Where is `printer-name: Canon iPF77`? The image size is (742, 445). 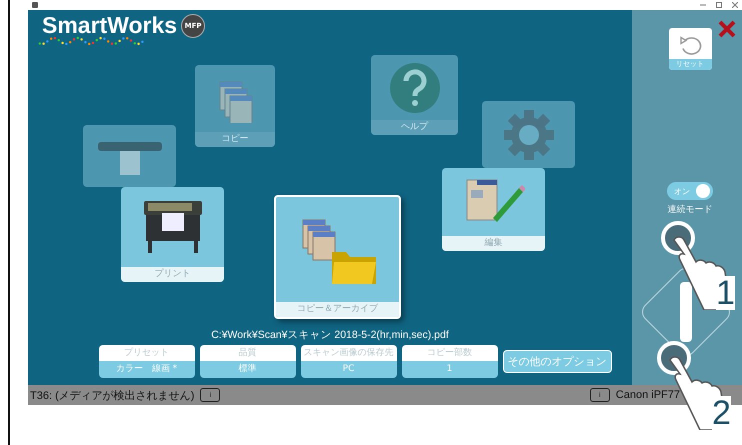 printer-name: Canon iPF77 is located at coordinates (648, 395).